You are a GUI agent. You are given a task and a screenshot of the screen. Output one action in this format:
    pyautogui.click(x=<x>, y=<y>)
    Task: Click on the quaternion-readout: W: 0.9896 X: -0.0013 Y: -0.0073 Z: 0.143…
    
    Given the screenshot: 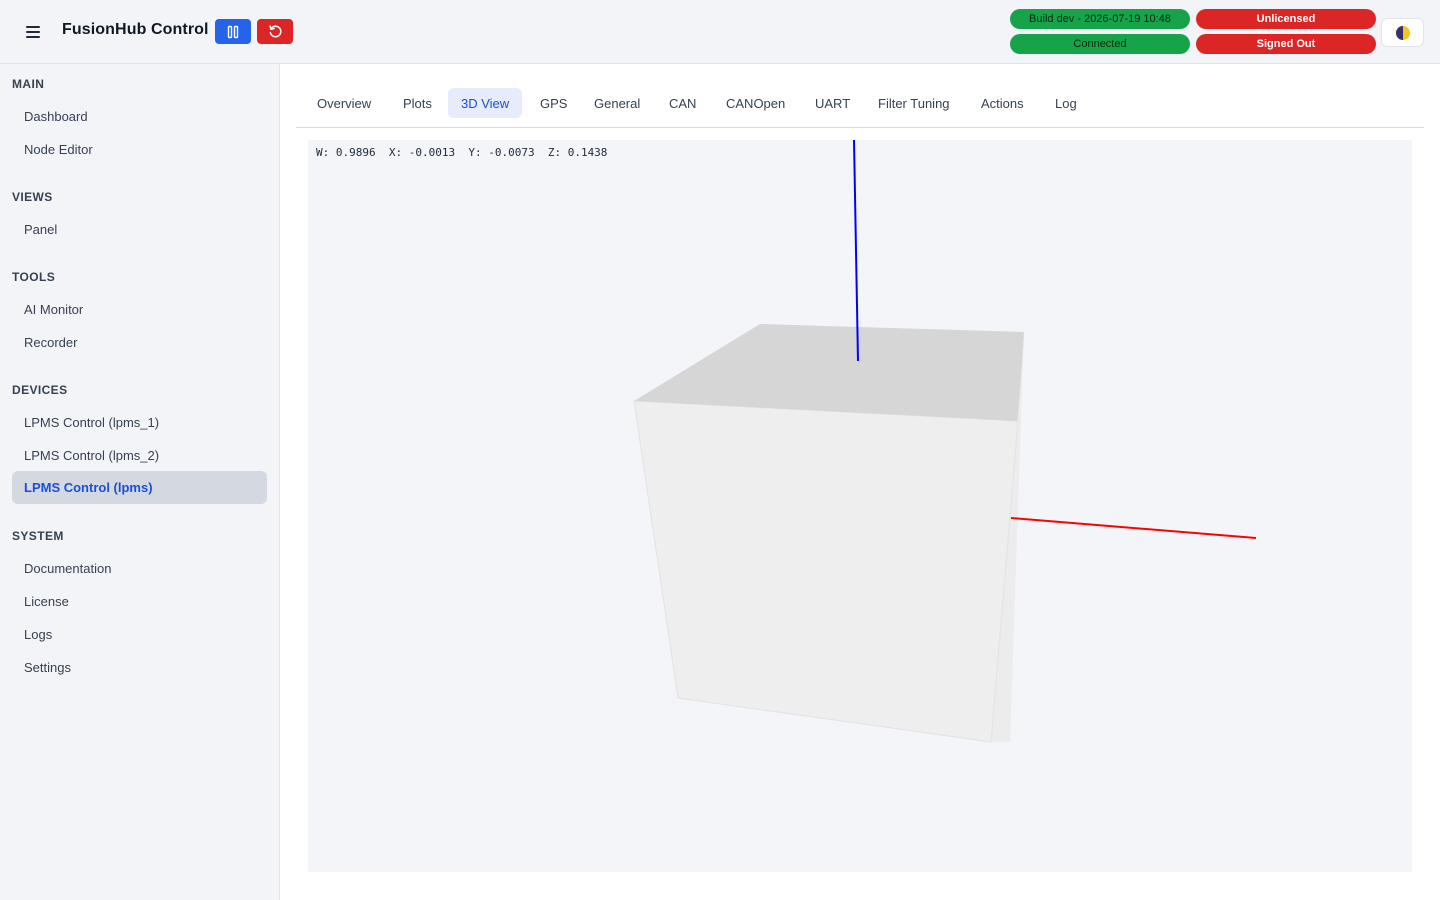 What is the action you would take?
    pyautogui.click(x=461, y=152)
    